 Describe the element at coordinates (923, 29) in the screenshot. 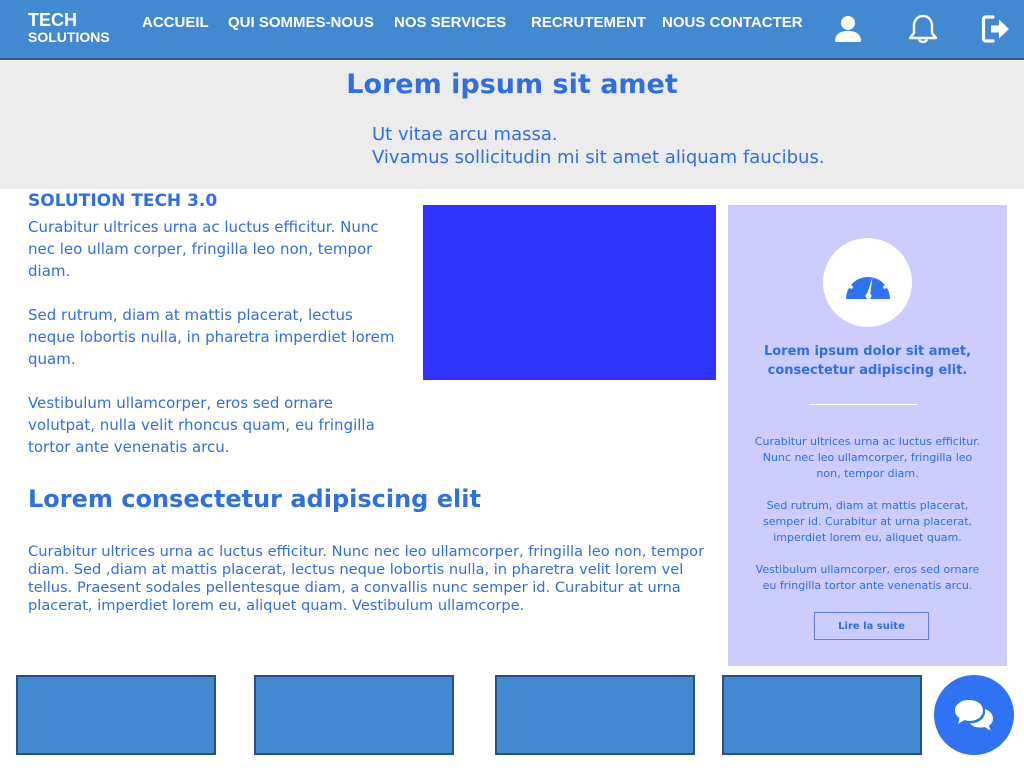

I see `bell-icon` at that location.